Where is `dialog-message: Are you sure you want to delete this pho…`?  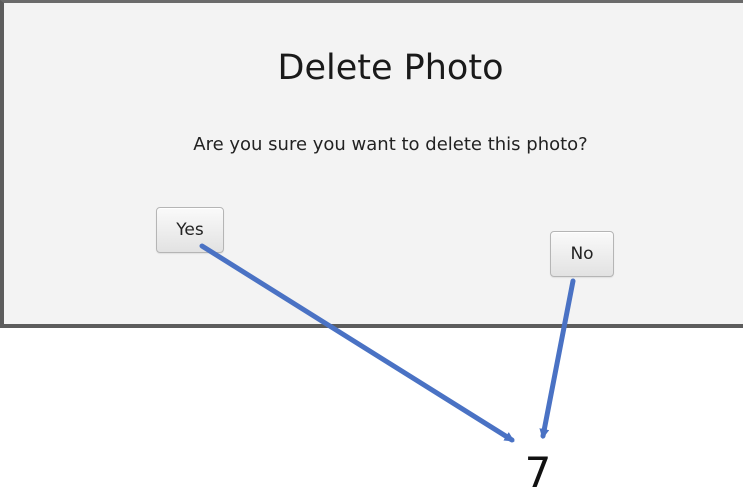 dialog-message: Are you sure you want to delete this pho… is located at coordinates (390, 144).